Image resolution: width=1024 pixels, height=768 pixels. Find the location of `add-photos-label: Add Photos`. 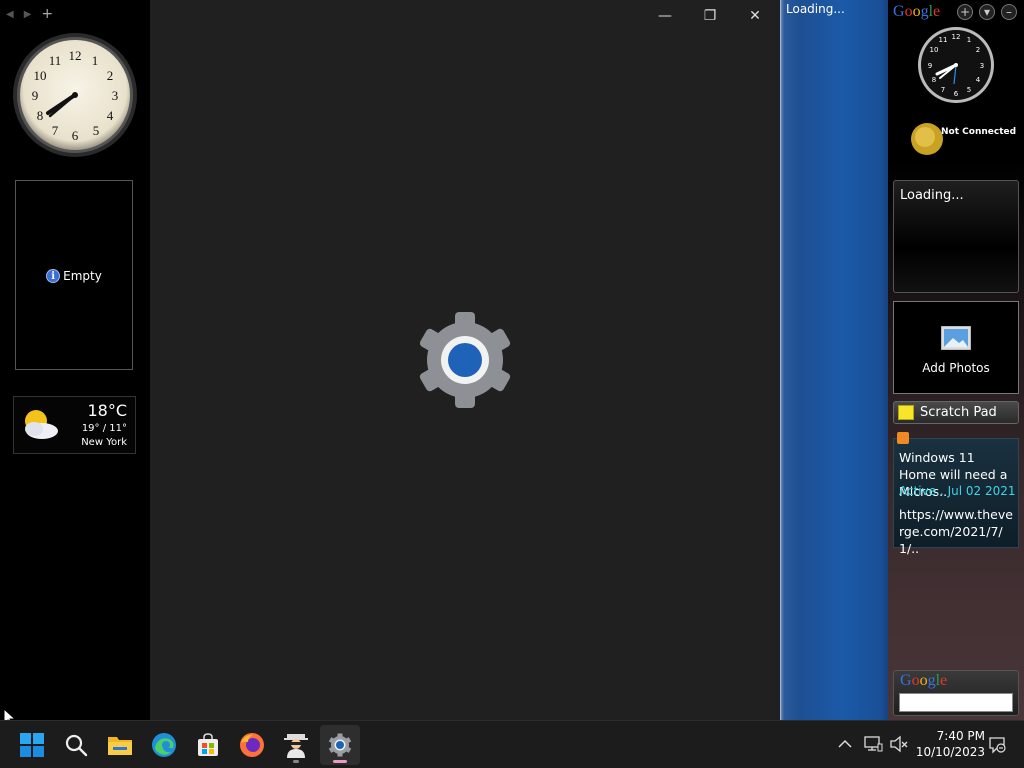

add-photos-label: Add Photos is located at coordinates (956, 368).